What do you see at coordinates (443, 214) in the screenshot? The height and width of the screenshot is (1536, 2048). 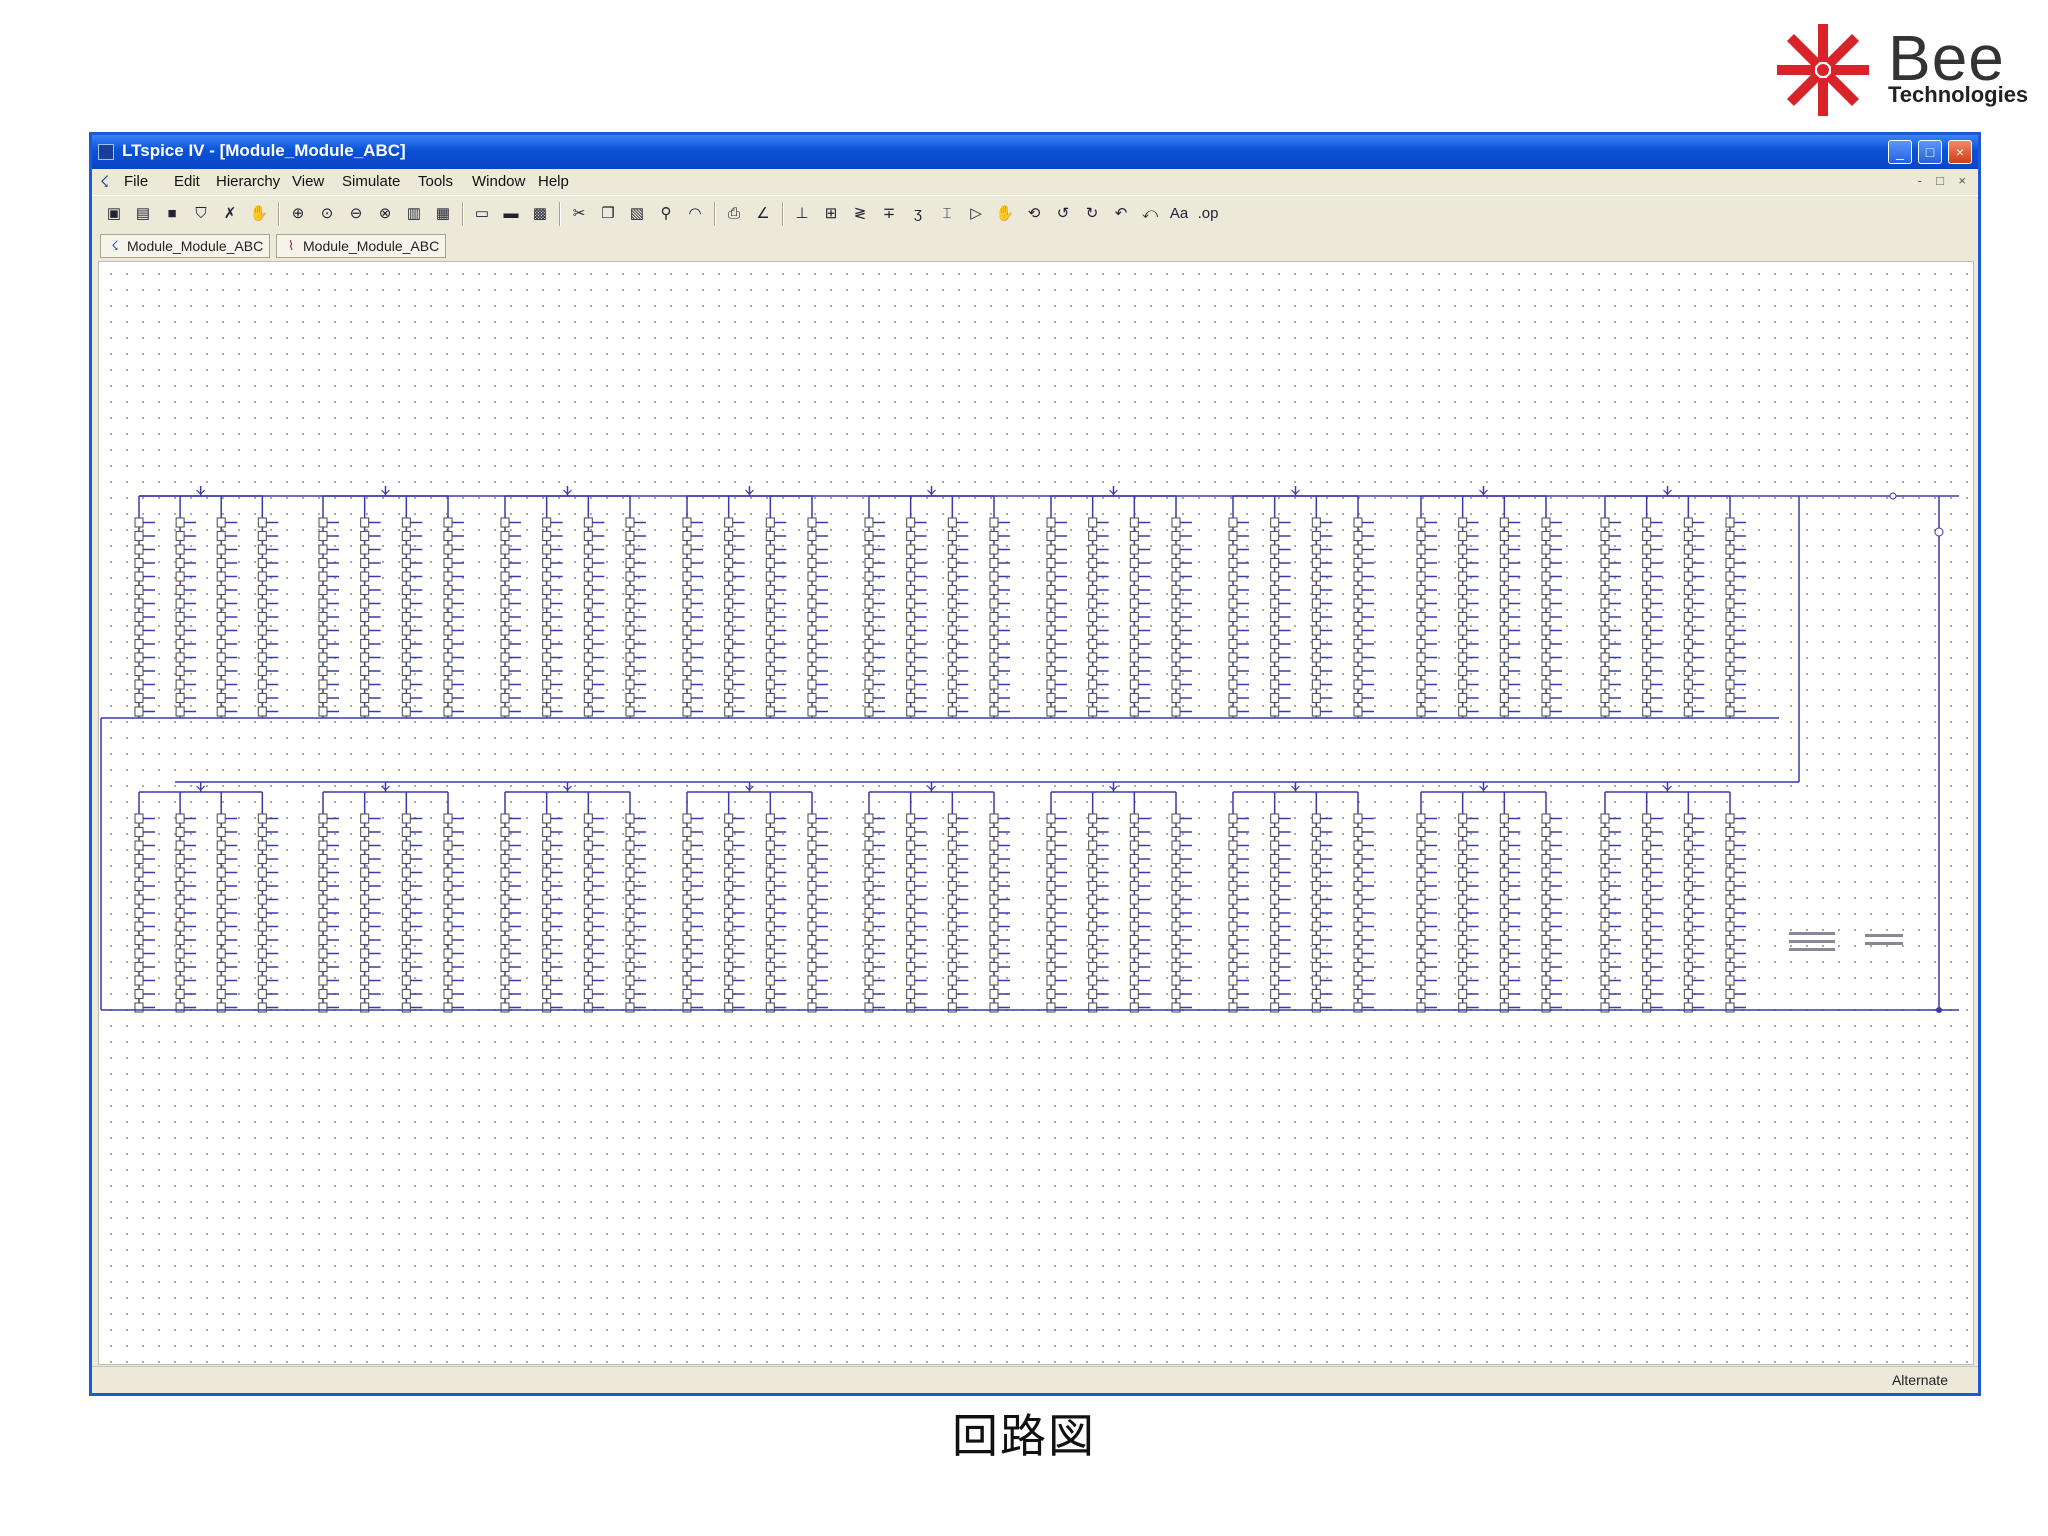 I see `properties-icon: ▦` at bounding box center [443, 214].